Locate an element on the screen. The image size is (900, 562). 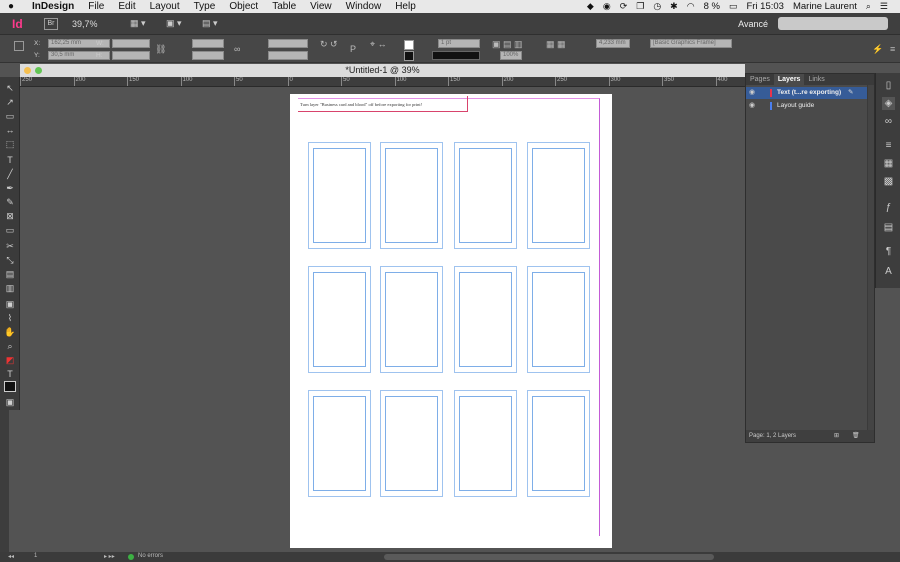
sync-icon: ⟳ is located at coordinates (624, 6).